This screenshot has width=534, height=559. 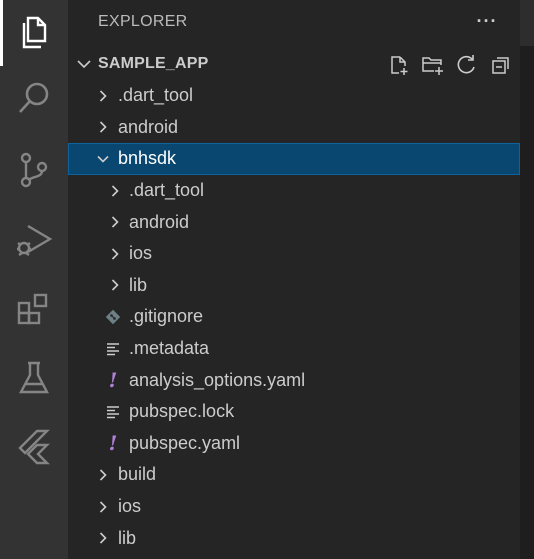 I want to click on git-icon, so click(x=113, y=317).